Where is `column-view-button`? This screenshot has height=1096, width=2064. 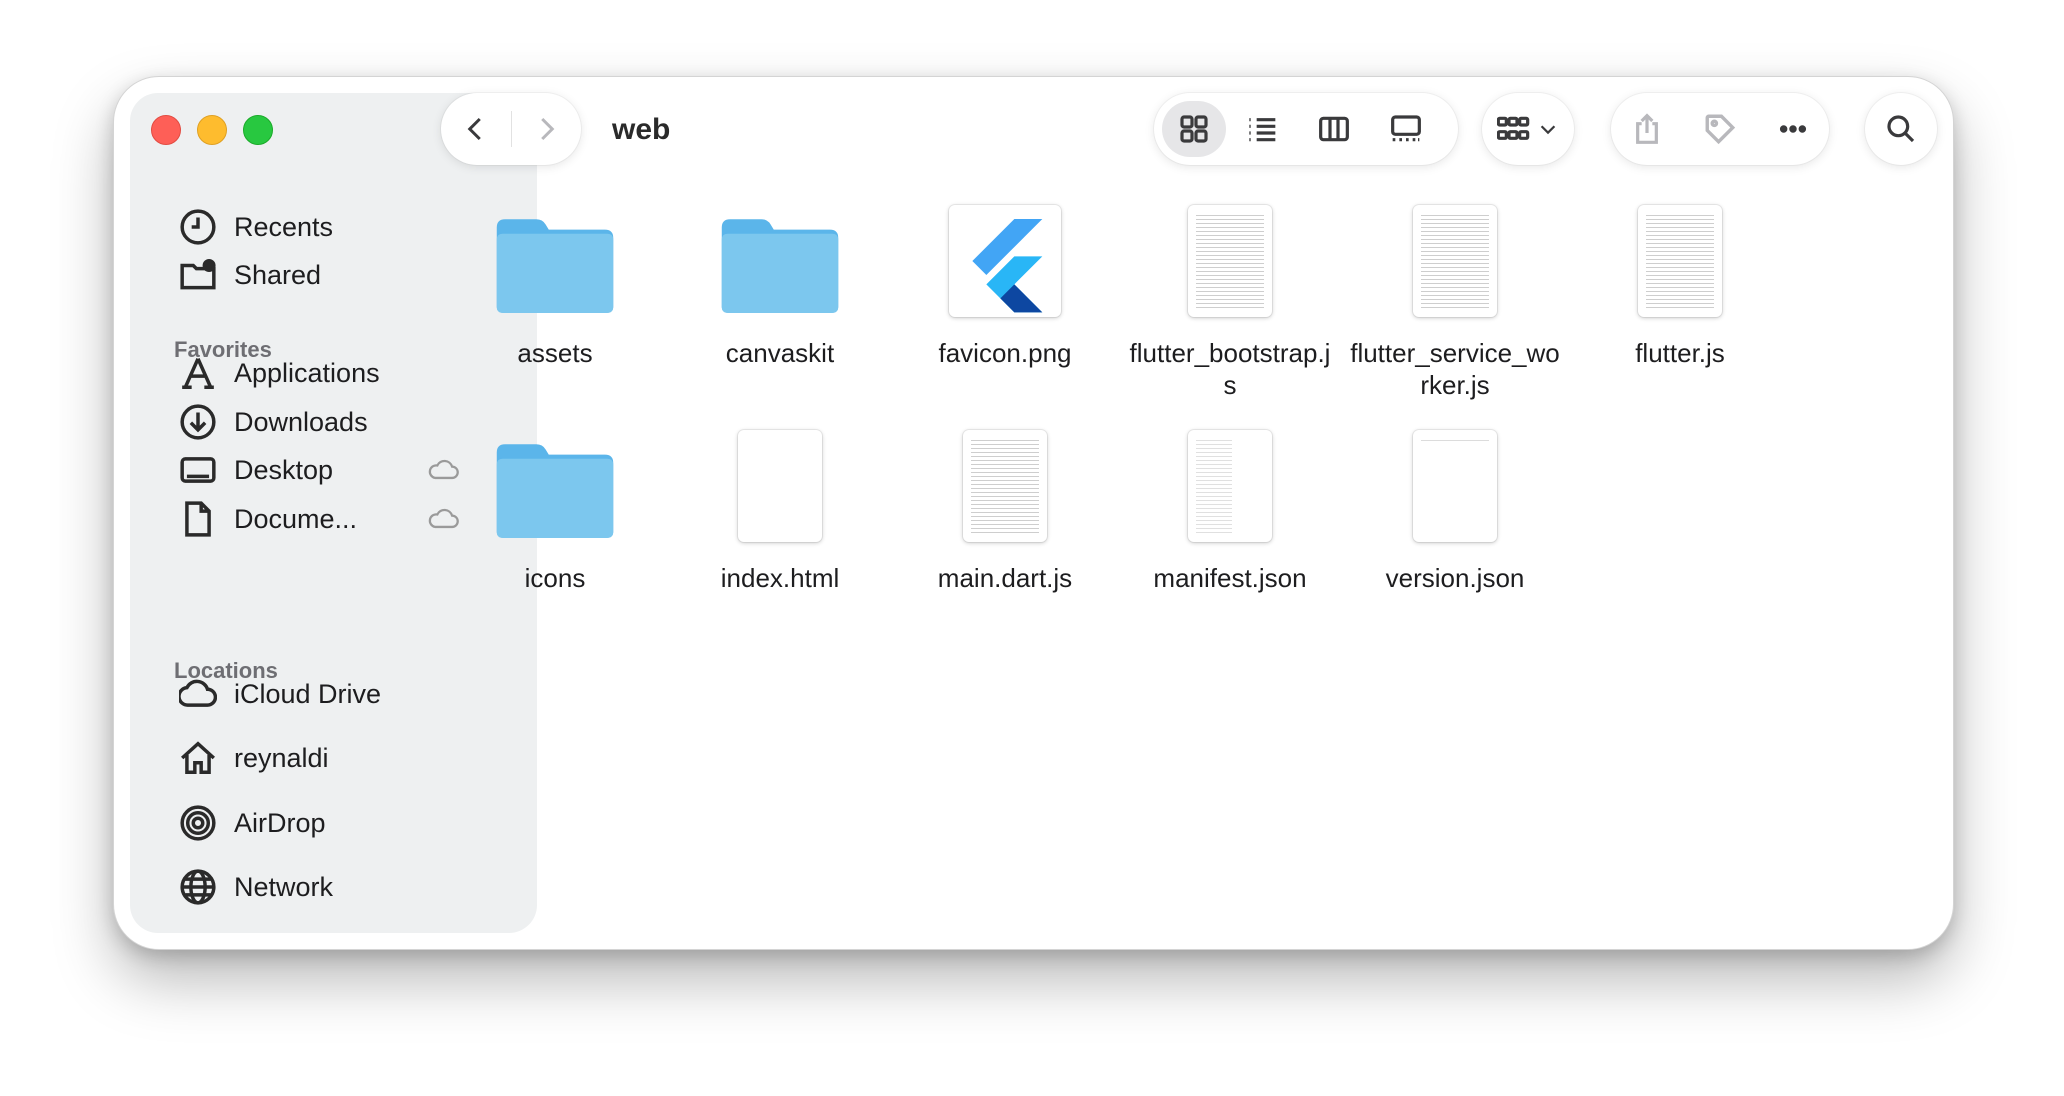 column-view-button is located at coordinates (1334, 129).